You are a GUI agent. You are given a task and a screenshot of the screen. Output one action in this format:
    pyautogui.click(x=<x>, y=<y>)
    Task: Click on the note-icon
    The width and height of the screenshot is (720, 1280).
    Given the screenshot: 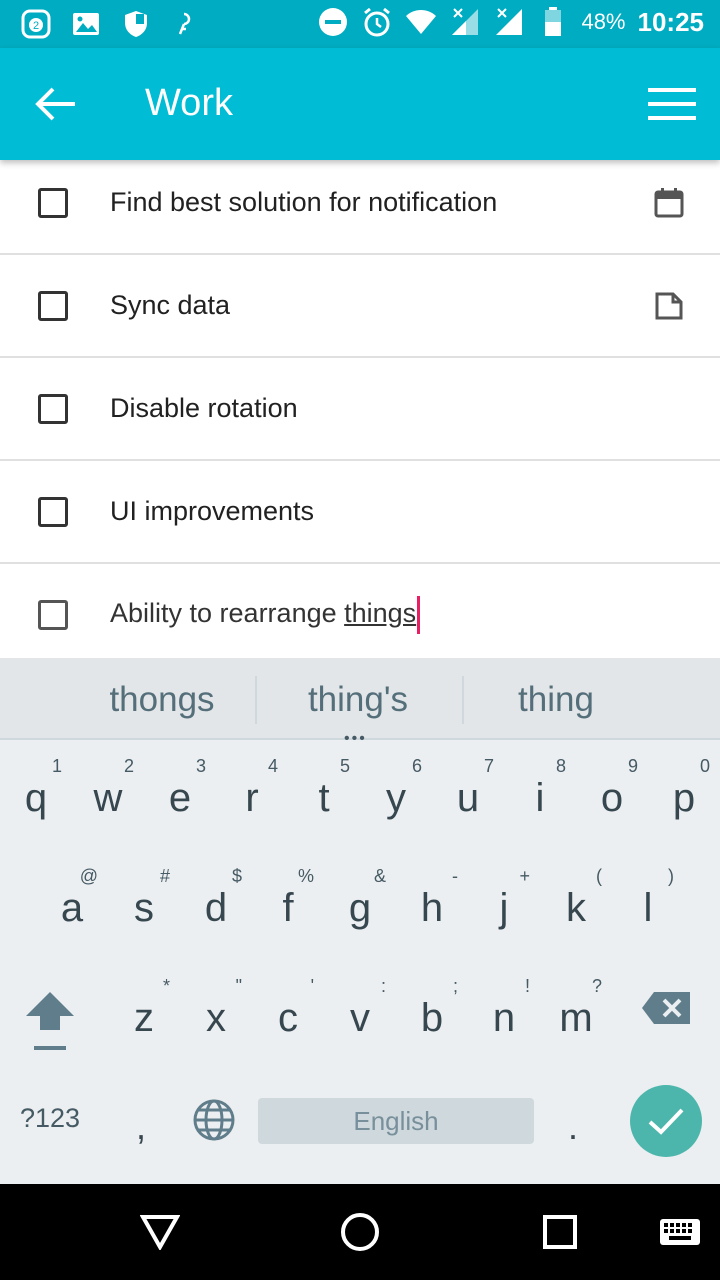 What is the action you would take?
    pyautogui.click(x=669, y=306)
    